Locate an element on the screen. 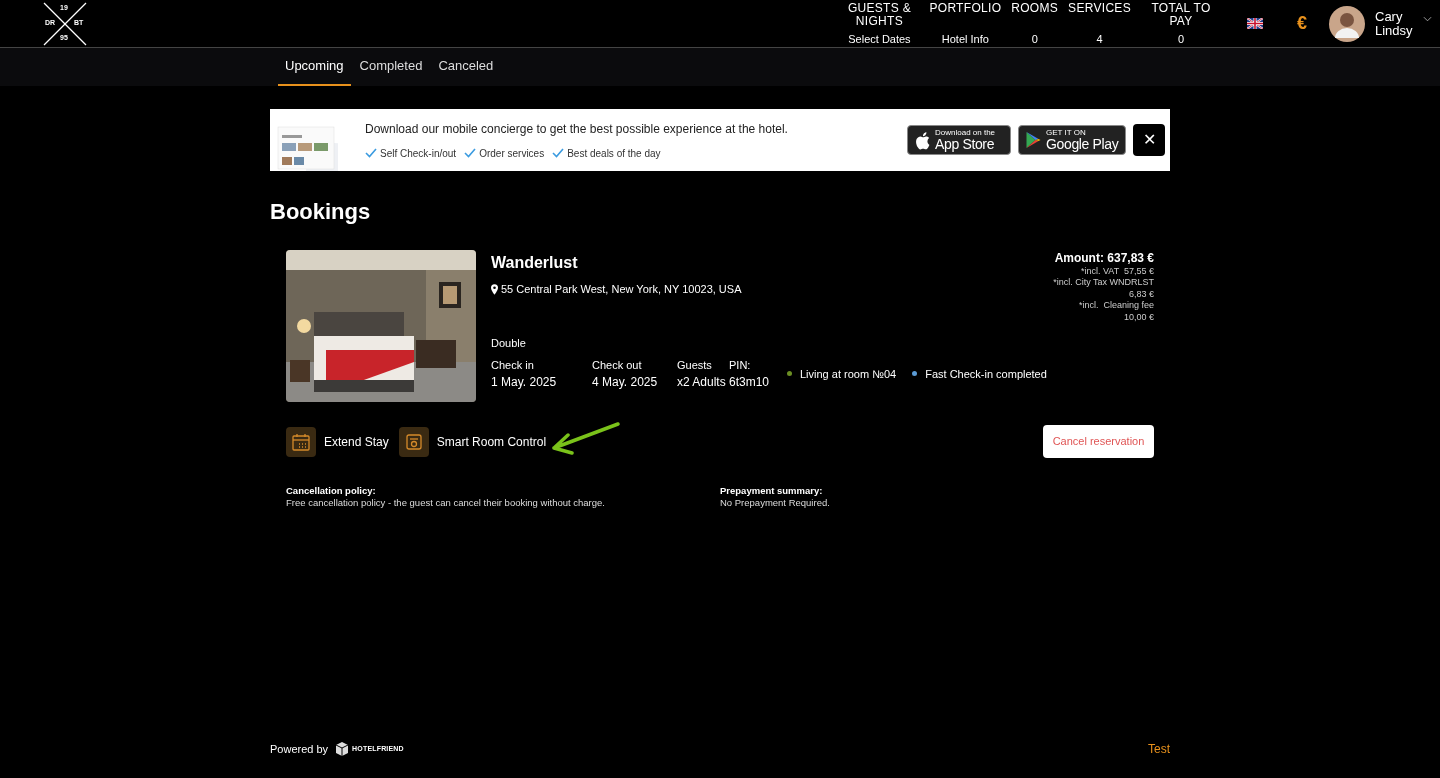  stat-value: 4 is located at coordinates (1099, 39).